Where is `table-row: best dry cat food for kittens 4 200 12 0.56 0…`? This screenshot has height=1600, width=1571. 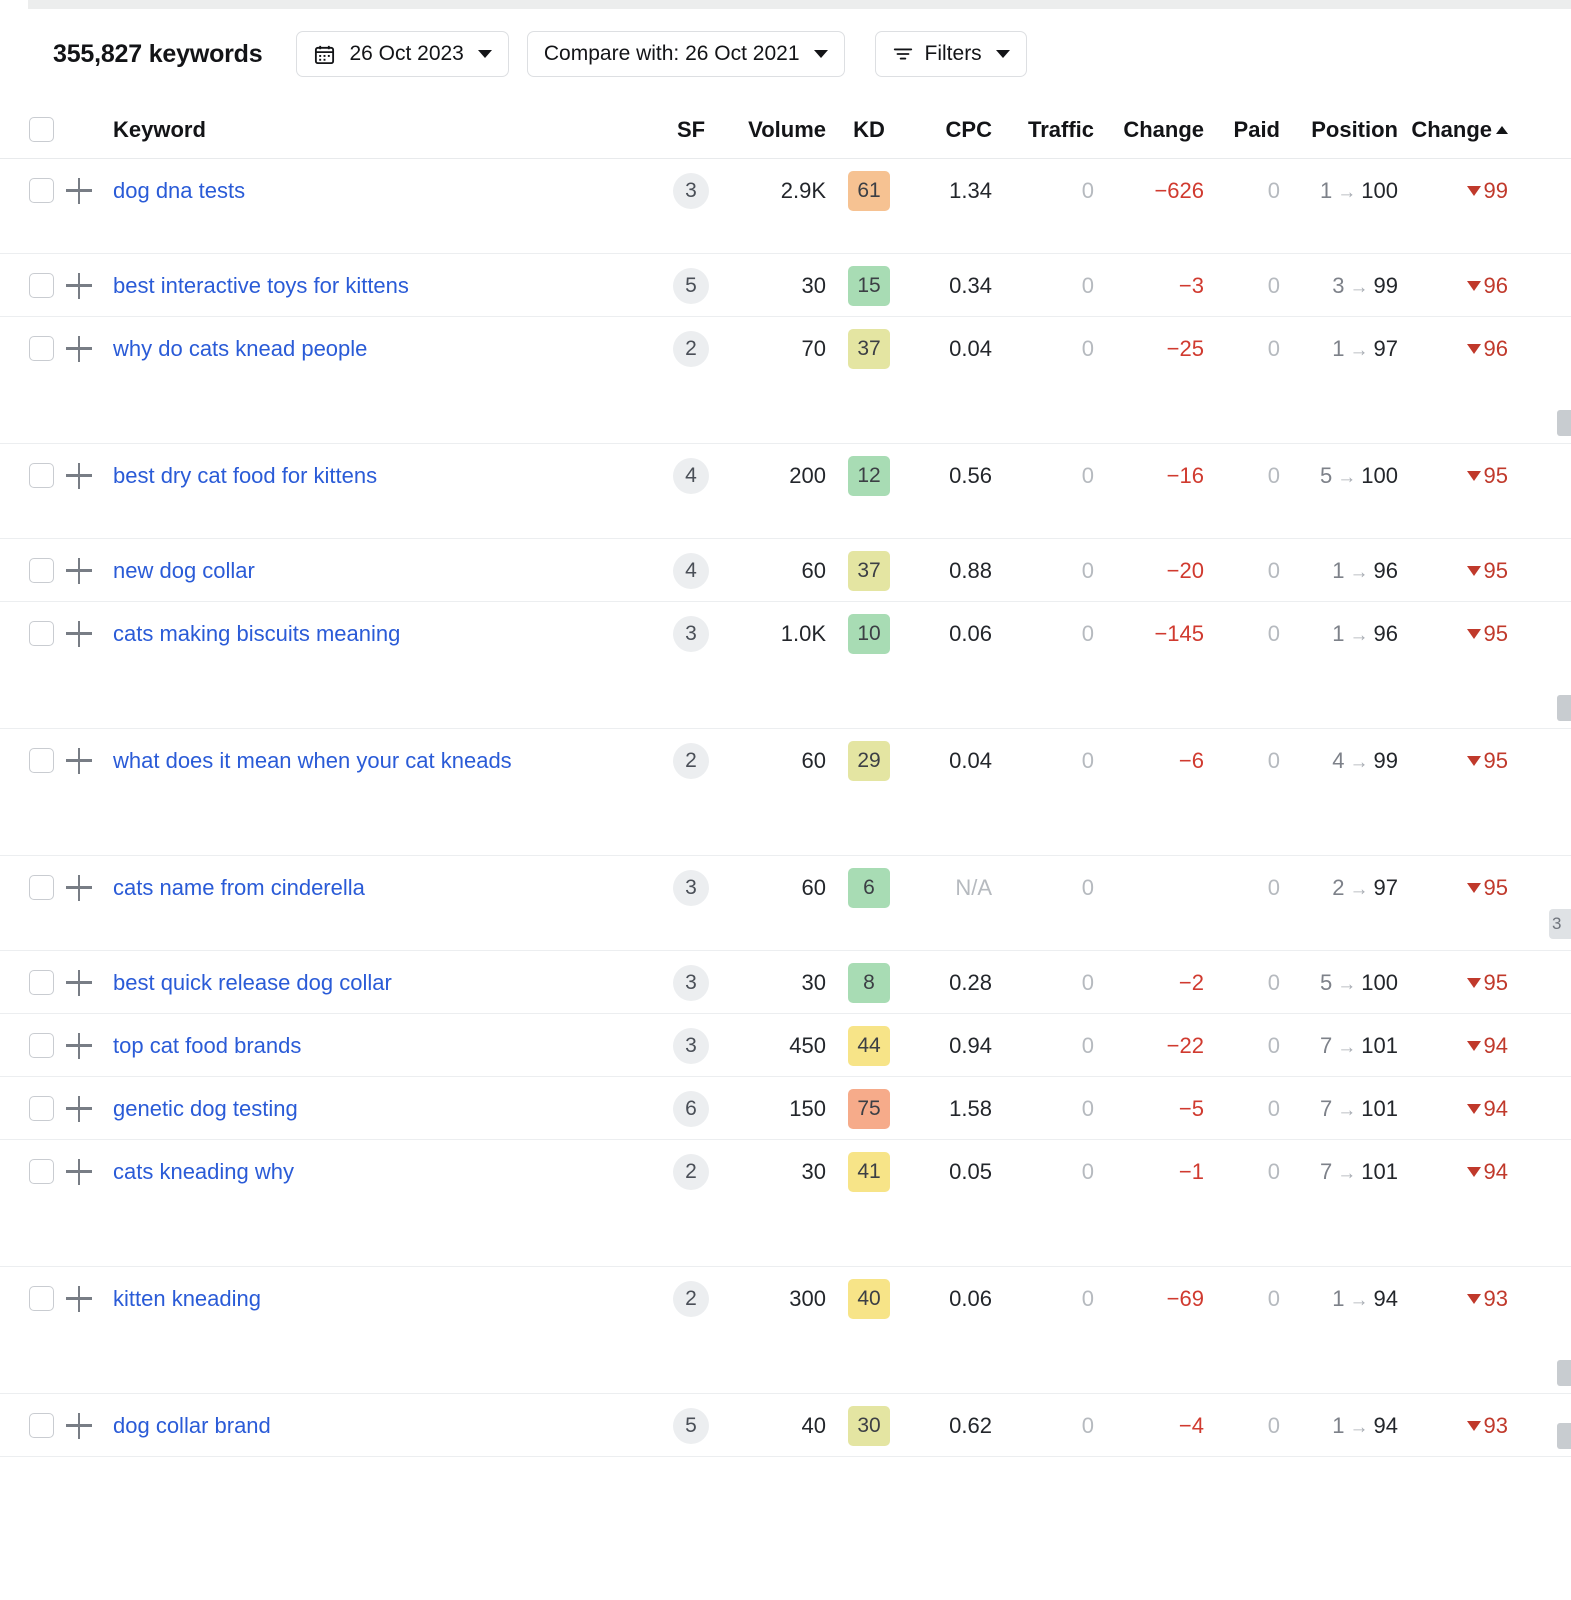 table-row: best dry cat food for kittens 4 200 12 0.56 0… is located at coordinates (785, 491).